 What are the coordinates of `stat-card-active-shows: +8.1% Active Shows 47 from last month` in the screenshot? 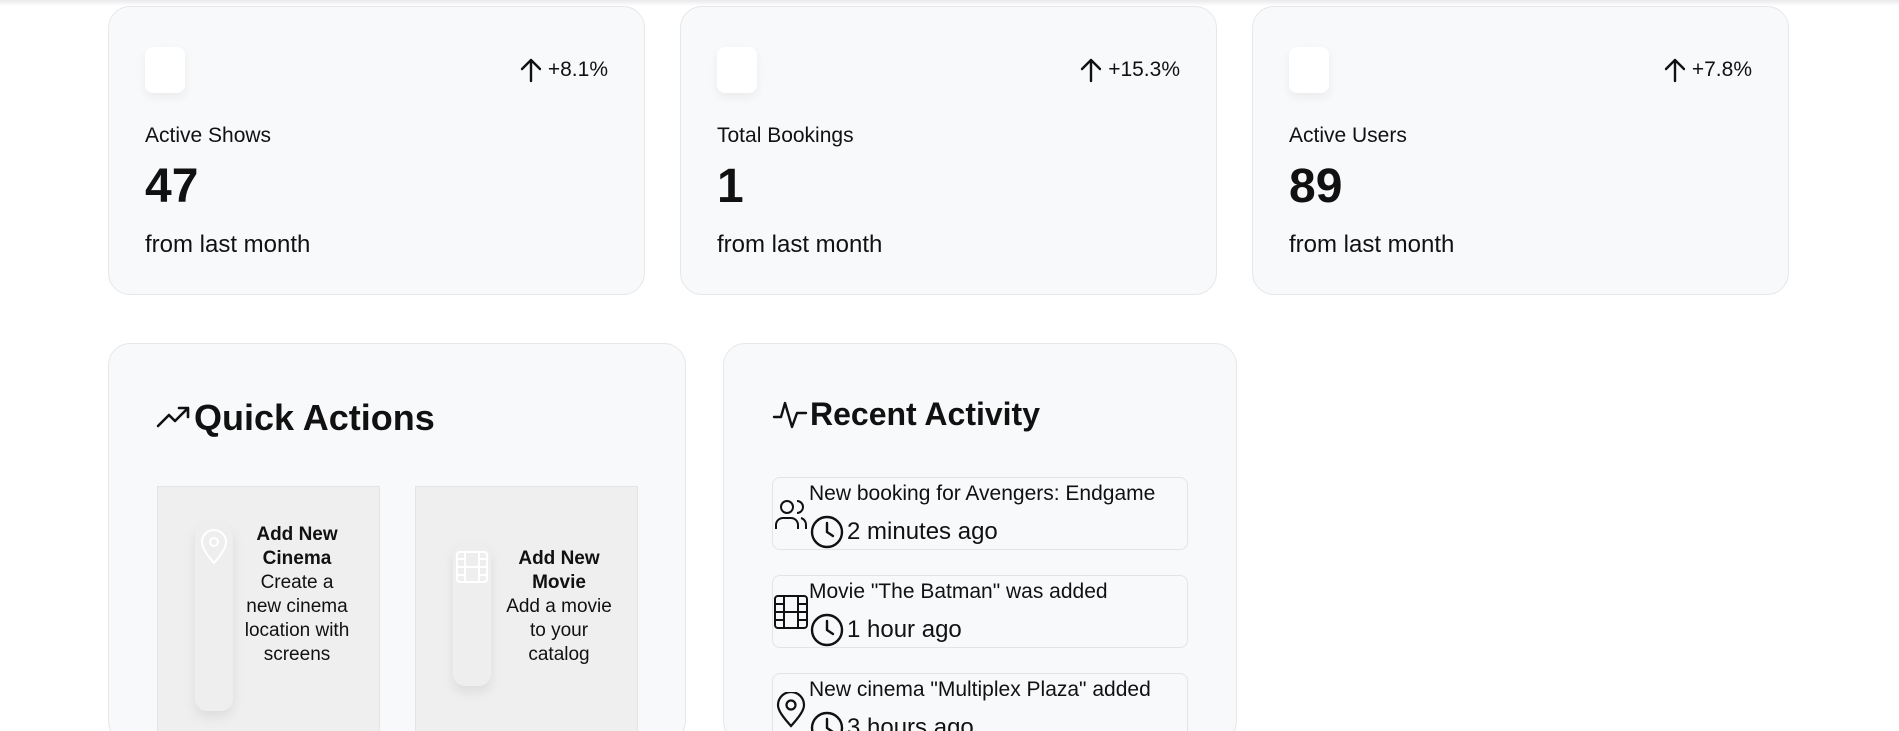 It's located at (376, 150).